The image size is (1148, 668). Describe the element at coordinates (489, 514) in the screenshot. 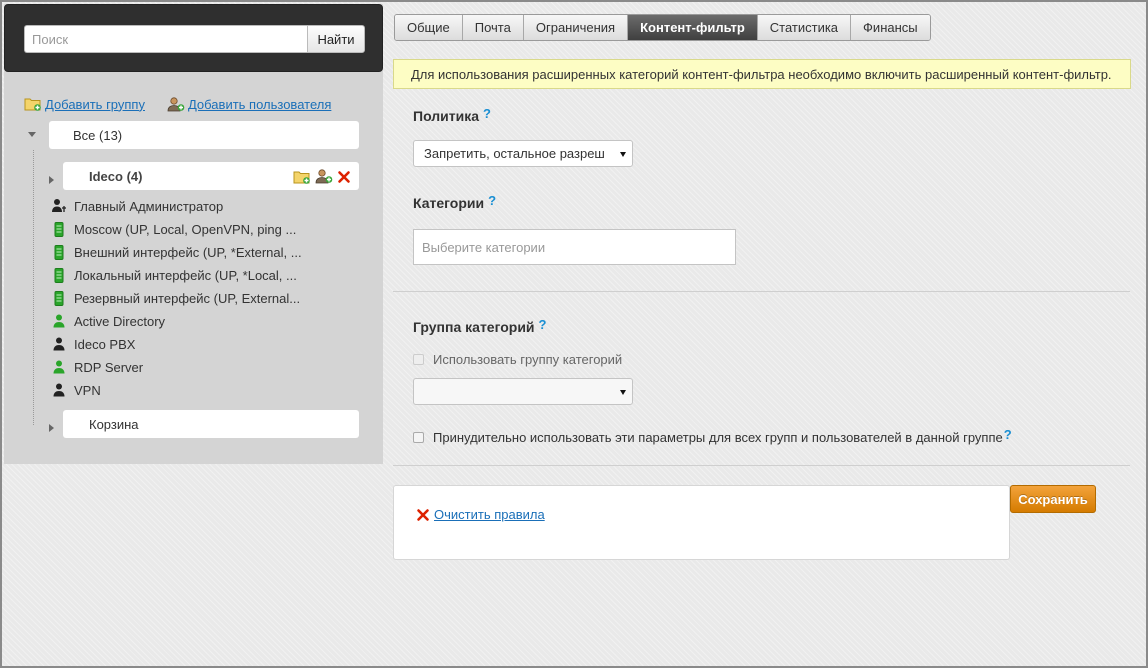

I see `clear-rules-label: Очистить правила` at that location.